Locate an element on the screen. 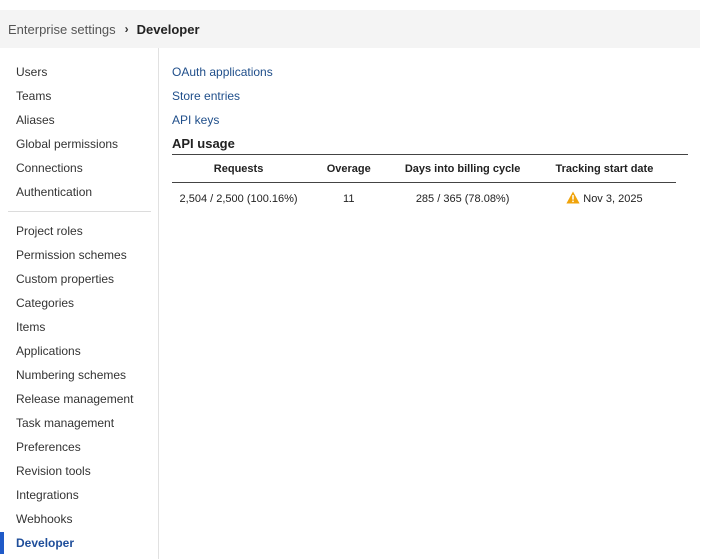 Image resolution: width=710 pixels, height=559 pixels. column-header-overage: Overage is located at coordinates (349, 169).